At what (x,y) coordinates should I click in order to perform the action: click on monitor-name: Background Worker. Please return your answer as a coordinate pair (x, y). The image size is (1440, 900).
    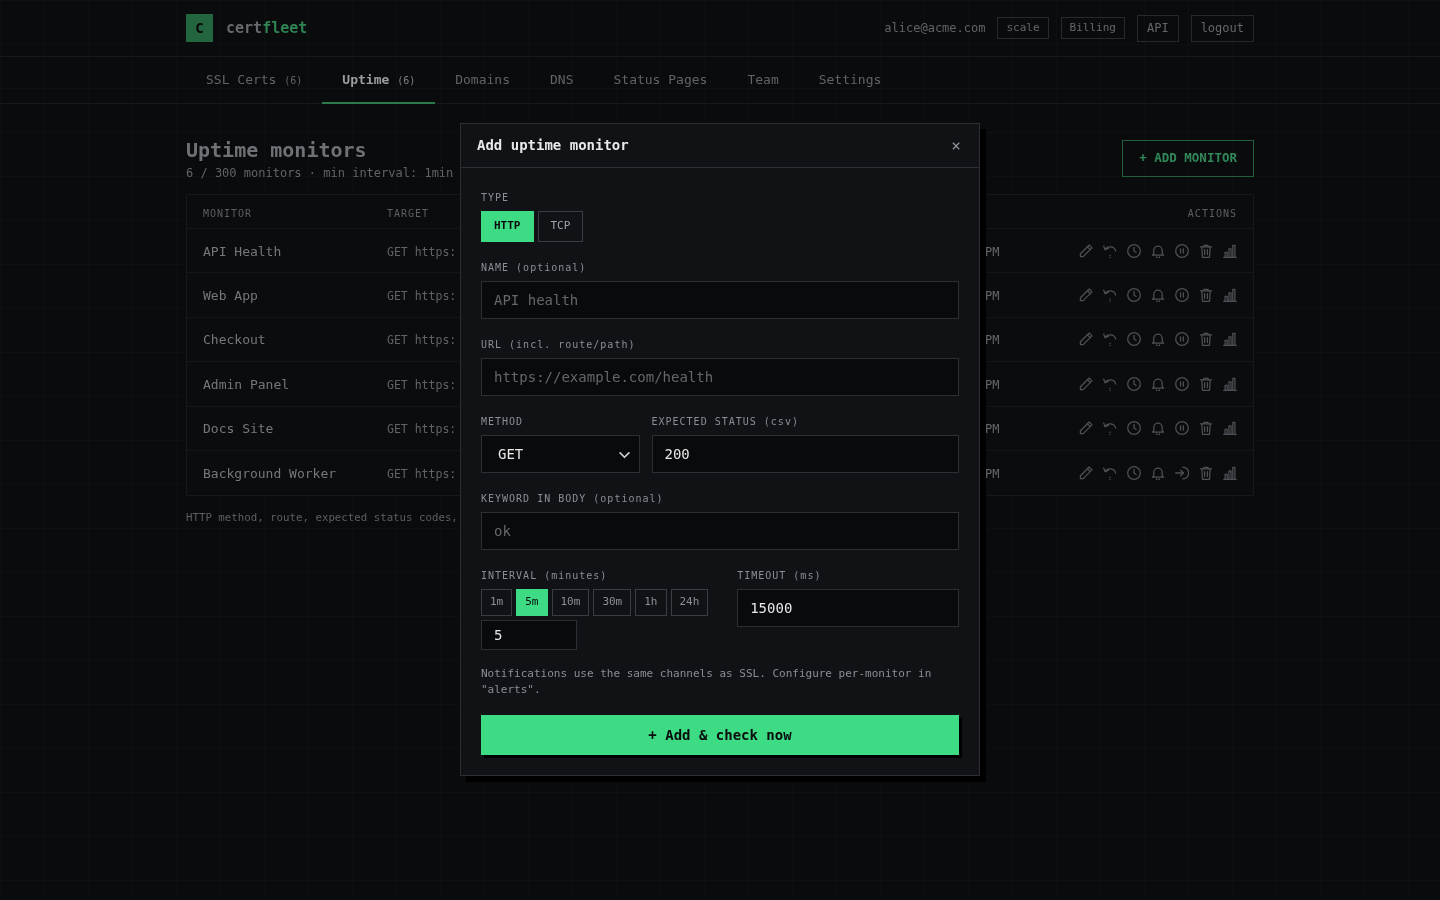
    Looking at the image, I should click on (270, 474).